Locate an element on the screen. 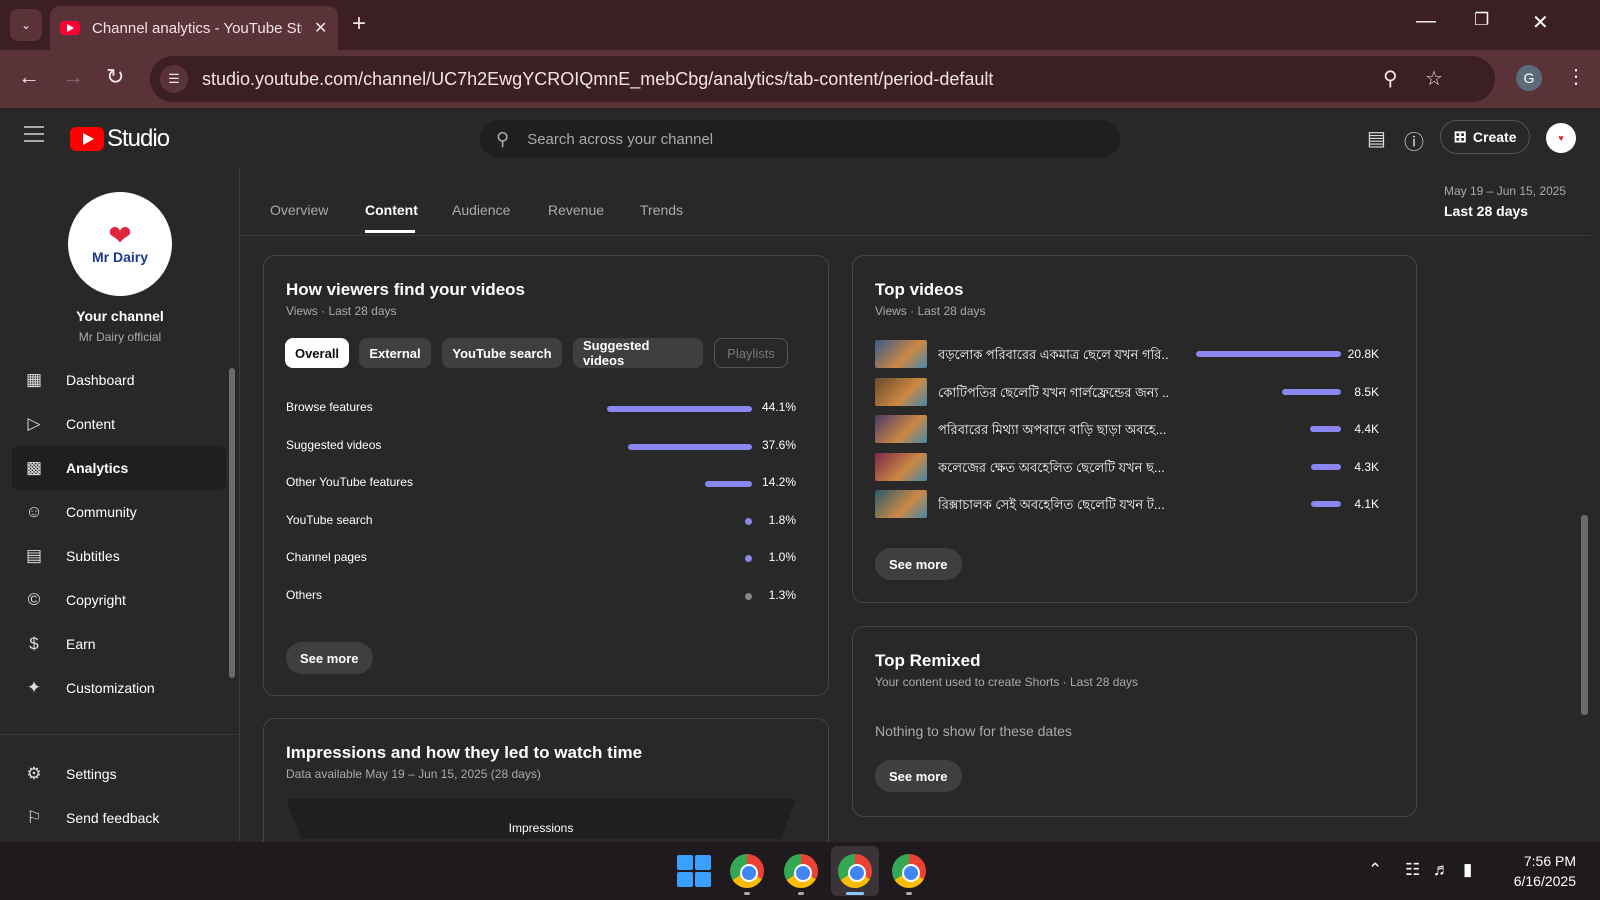 The width and height of the screenshot is (1600, 900). close-tab-icon: ✕ is located at coordinates (320, 28).